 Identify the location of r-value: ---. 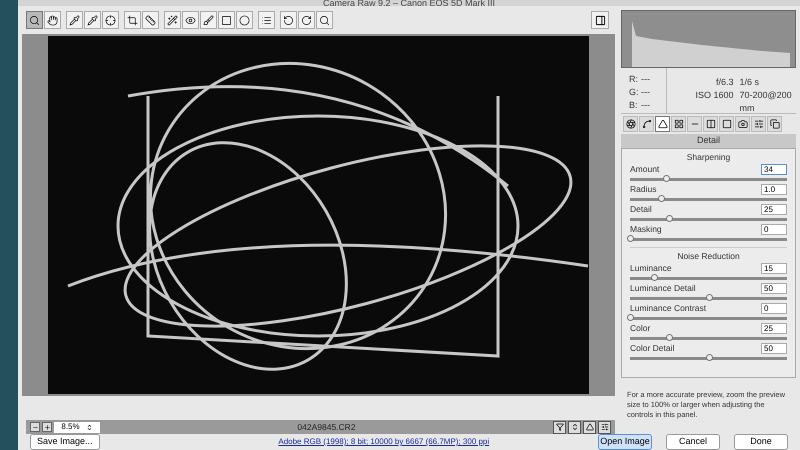
(646, 80).